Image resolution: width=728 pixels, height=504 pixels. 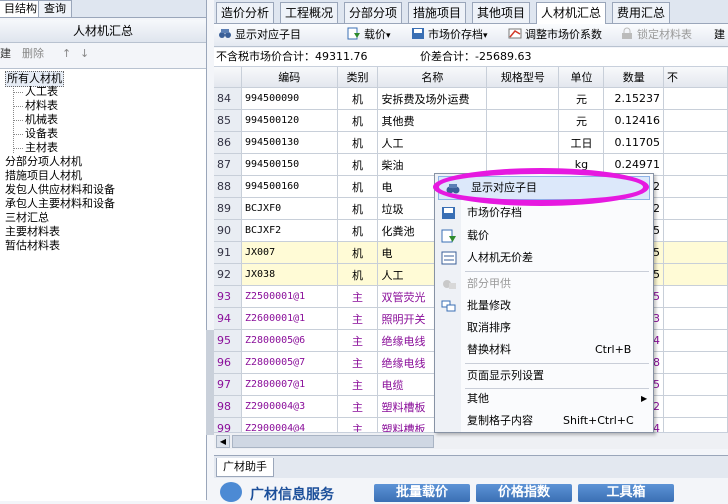 What do you see at coordinates (41, 120) in the screenshot?
I see `tree-item-machine: 机械表` at bounding box center [41, 120].